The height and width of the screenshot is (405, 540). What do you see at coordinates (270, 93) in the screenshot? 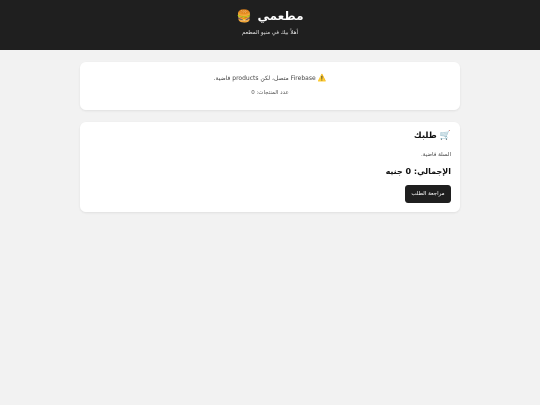
I see `products-count: عدد المنتجات: 0` at bounding box center [270, 93].